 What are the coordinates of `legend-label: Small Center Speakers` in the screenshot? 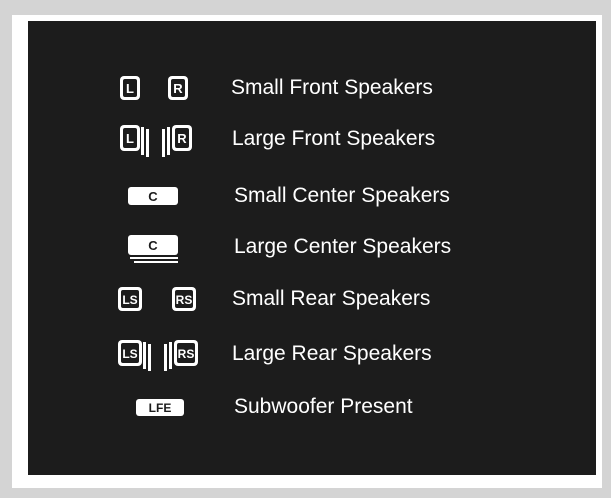 It's located at (342, 195).